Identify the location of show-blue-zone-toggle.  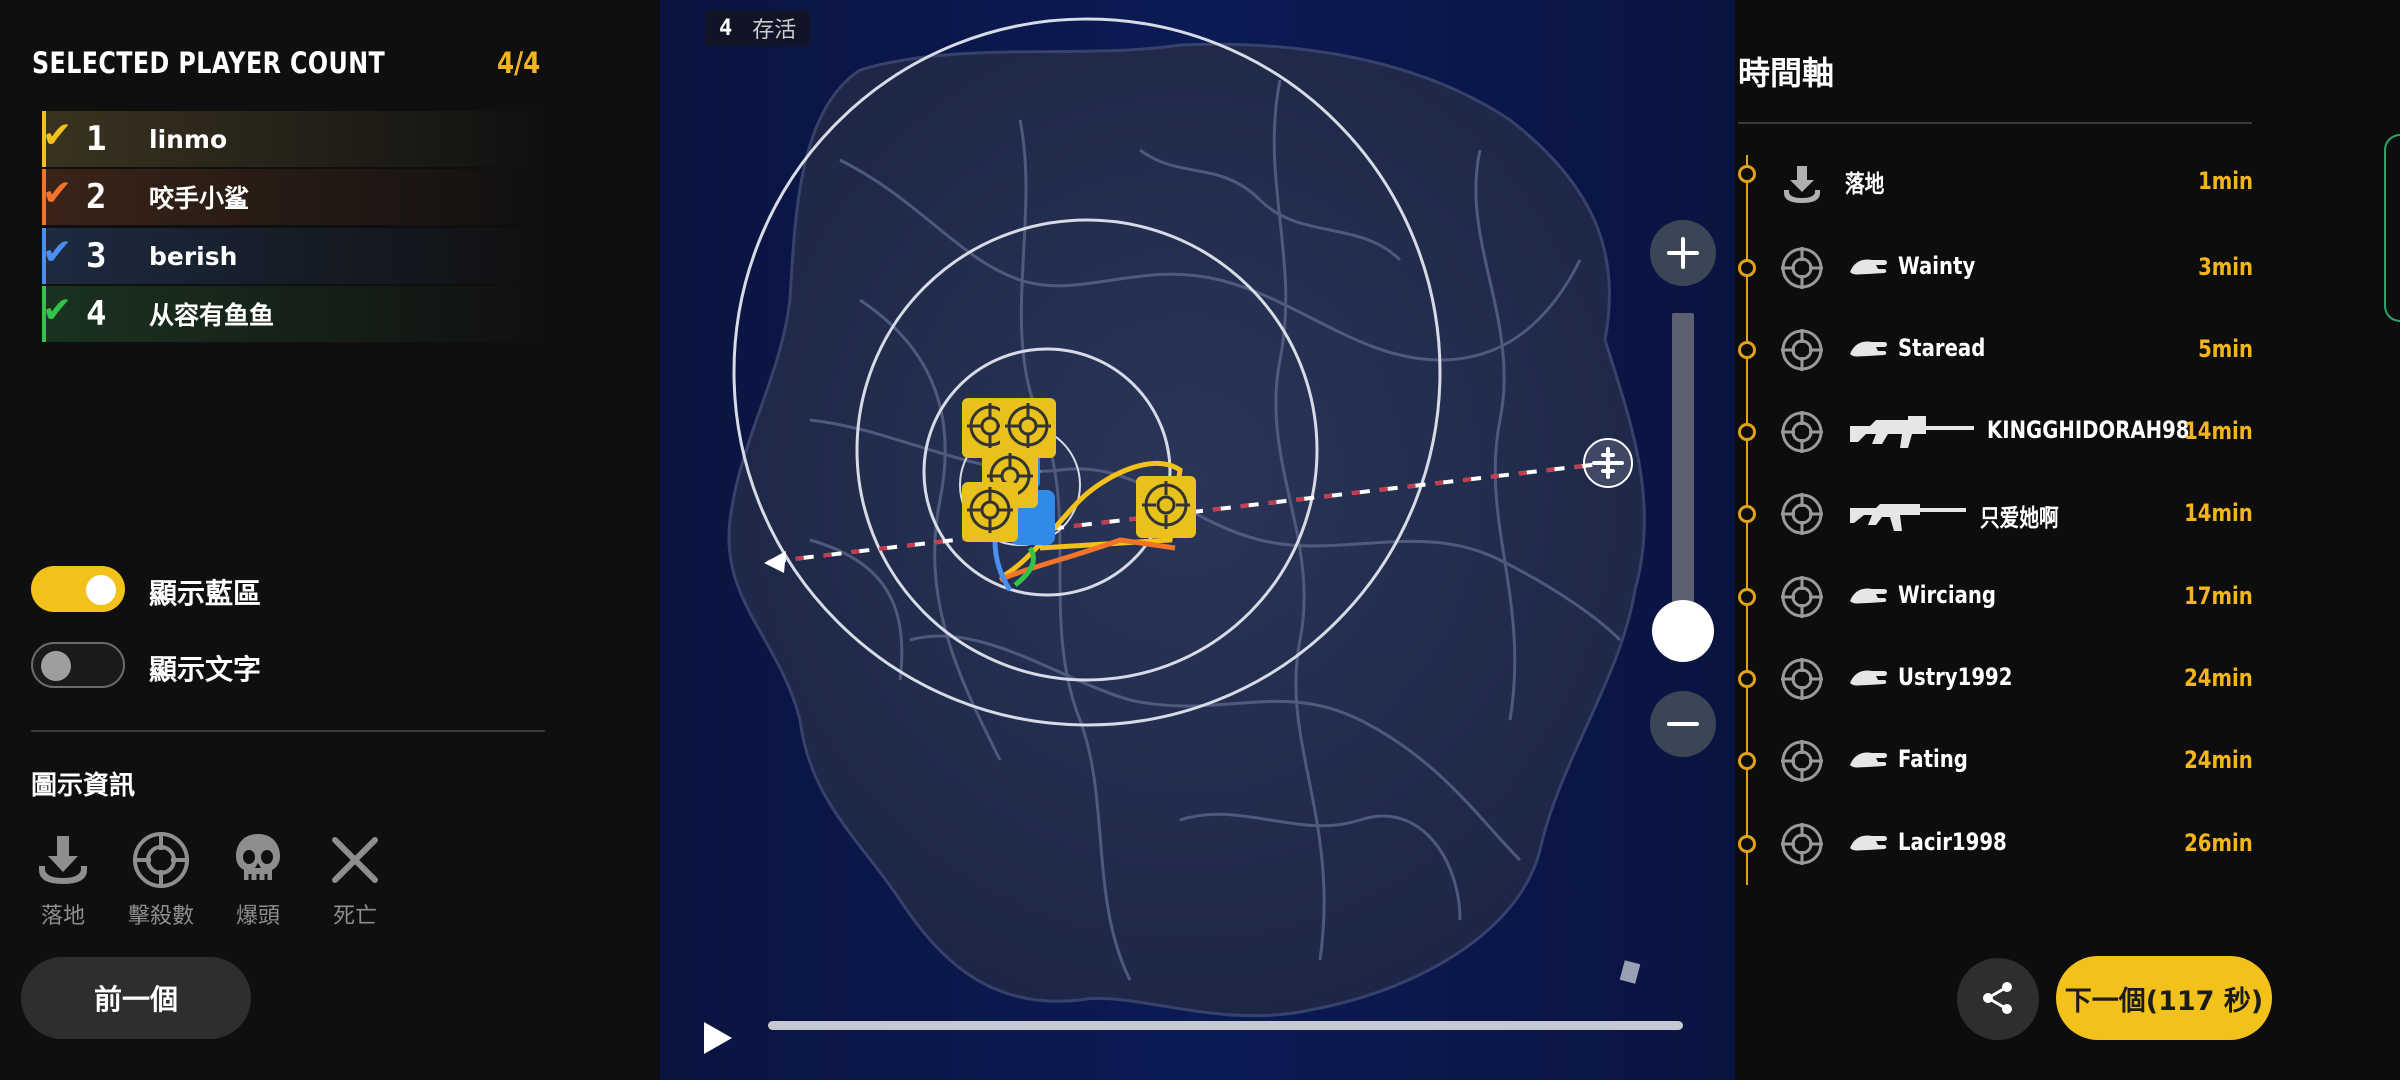
(78, 589).